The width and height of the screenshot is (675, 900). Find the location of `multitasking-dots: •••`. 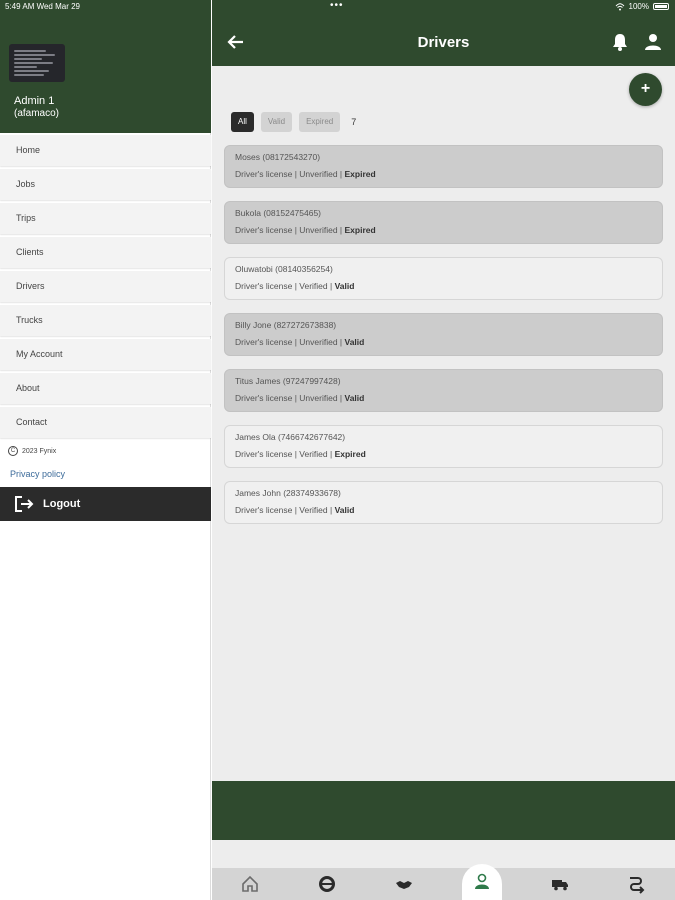

multitasking-dots: ••• is located at coordinates (337, 5).